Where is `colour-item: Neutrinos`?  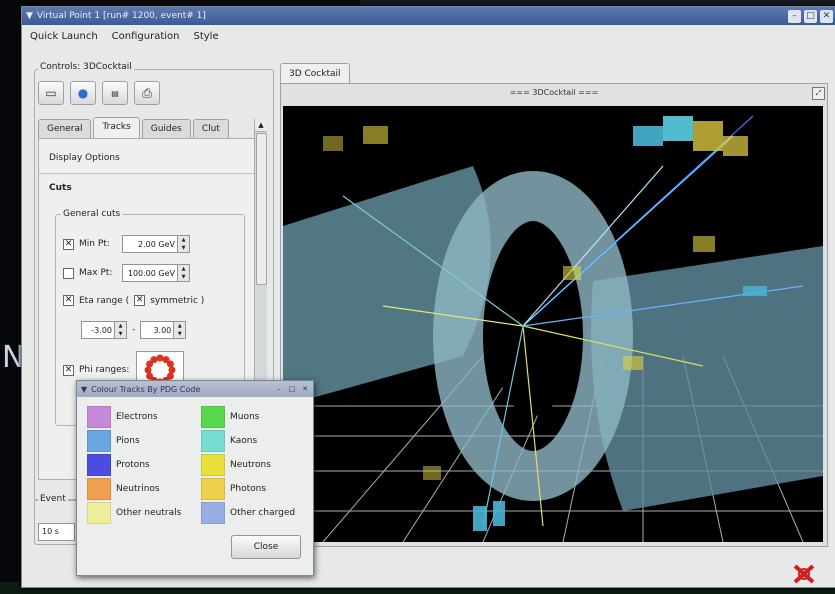 colour-item: Neutrinos is located at coordinates (144, 489).